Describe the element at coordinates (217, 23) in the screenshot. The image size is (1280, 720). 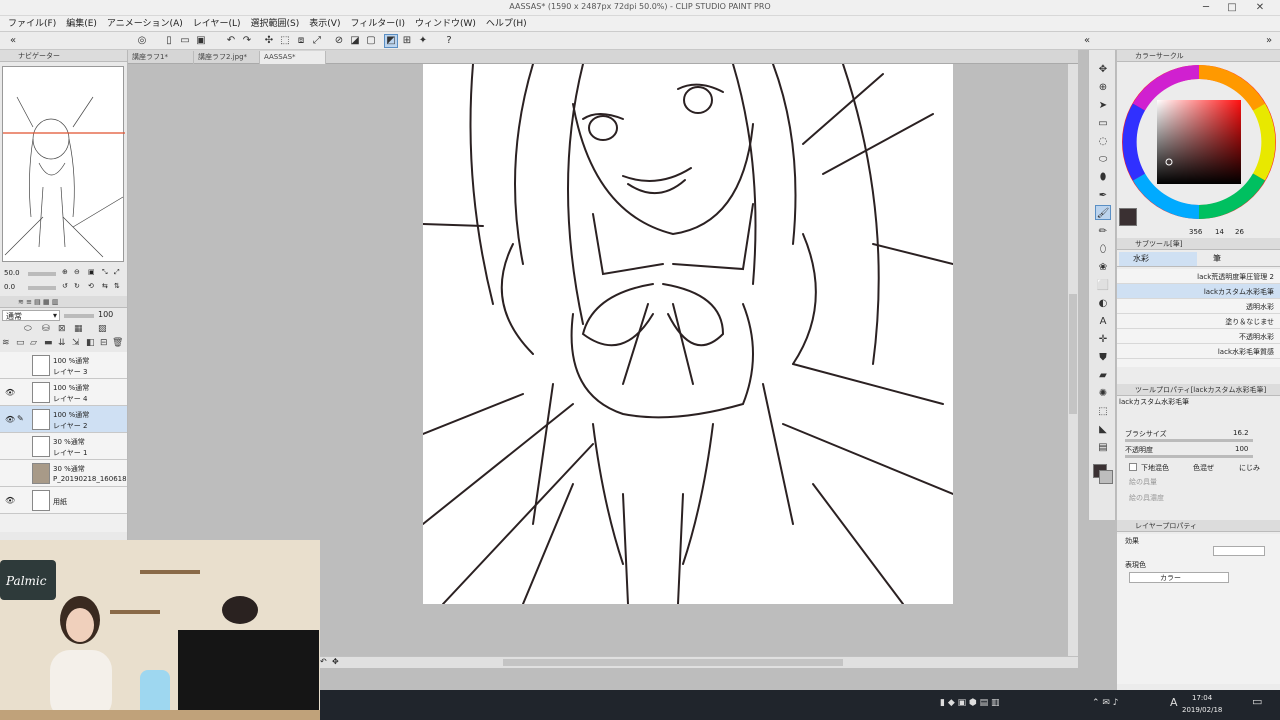
I see `menu-layer: レイヤー(L)` at that location.